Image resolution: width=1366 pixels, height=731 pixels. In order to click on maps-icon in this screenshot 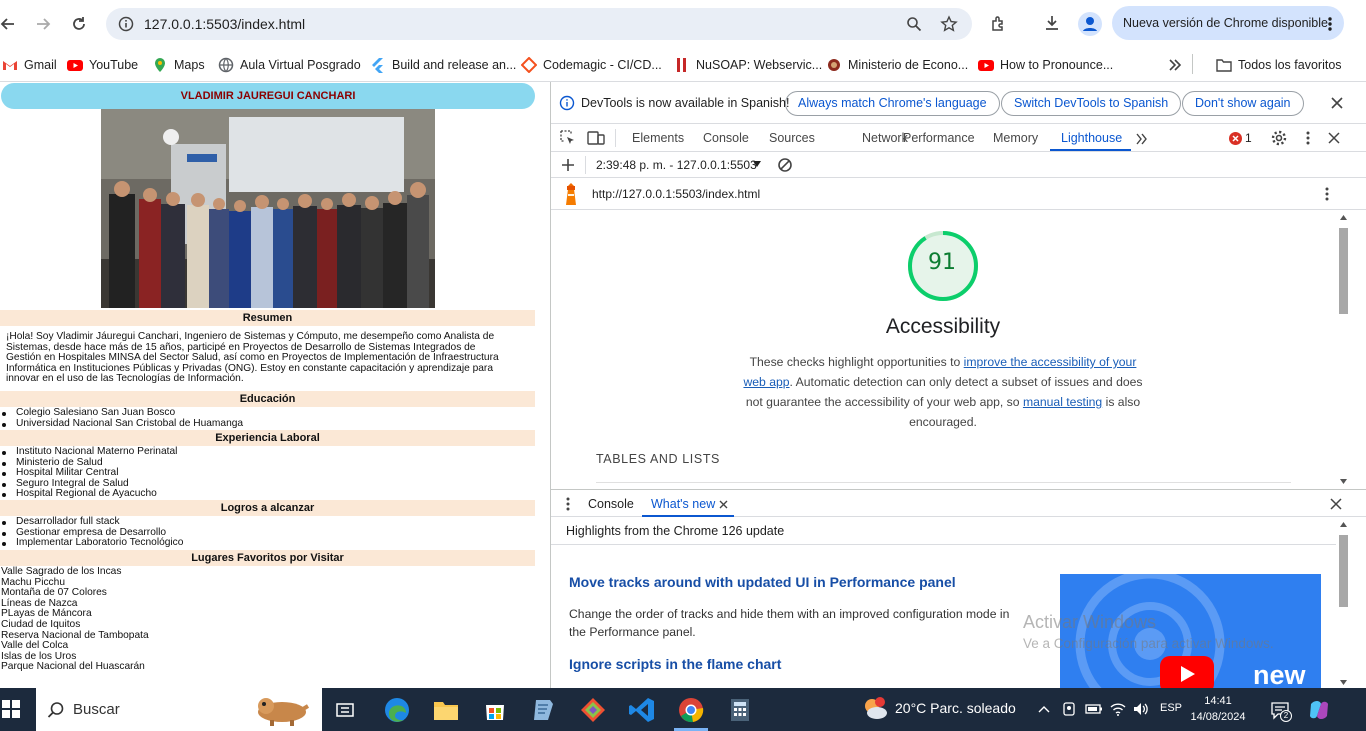, I will do `click(160, 65)`.